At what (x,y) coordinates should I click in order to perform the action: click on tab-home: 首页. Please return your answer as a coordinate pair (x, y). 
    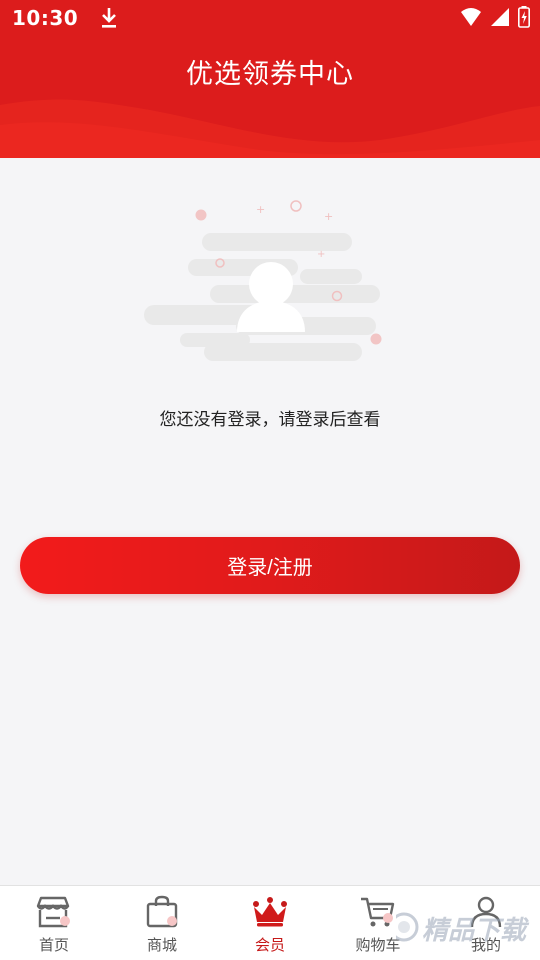
    Looking at the image, I should click on (54, 923).